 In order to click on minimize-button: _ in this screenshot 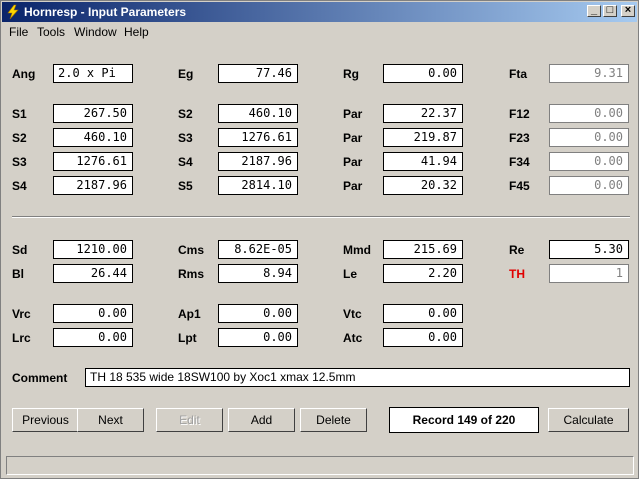, I will do `click(594, 10)`.